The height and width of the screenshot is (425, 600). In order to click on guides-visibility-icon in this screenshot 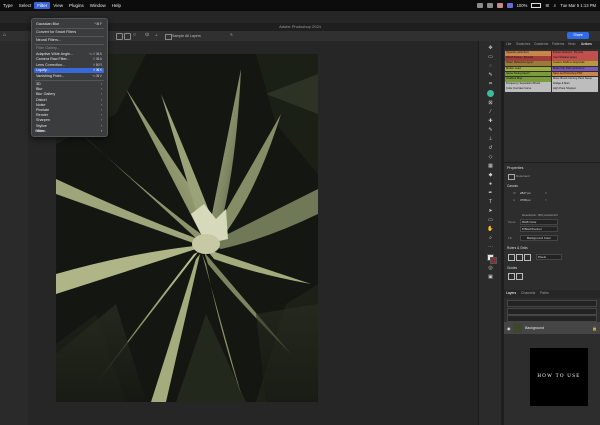, I will do `click(519, 276)`.